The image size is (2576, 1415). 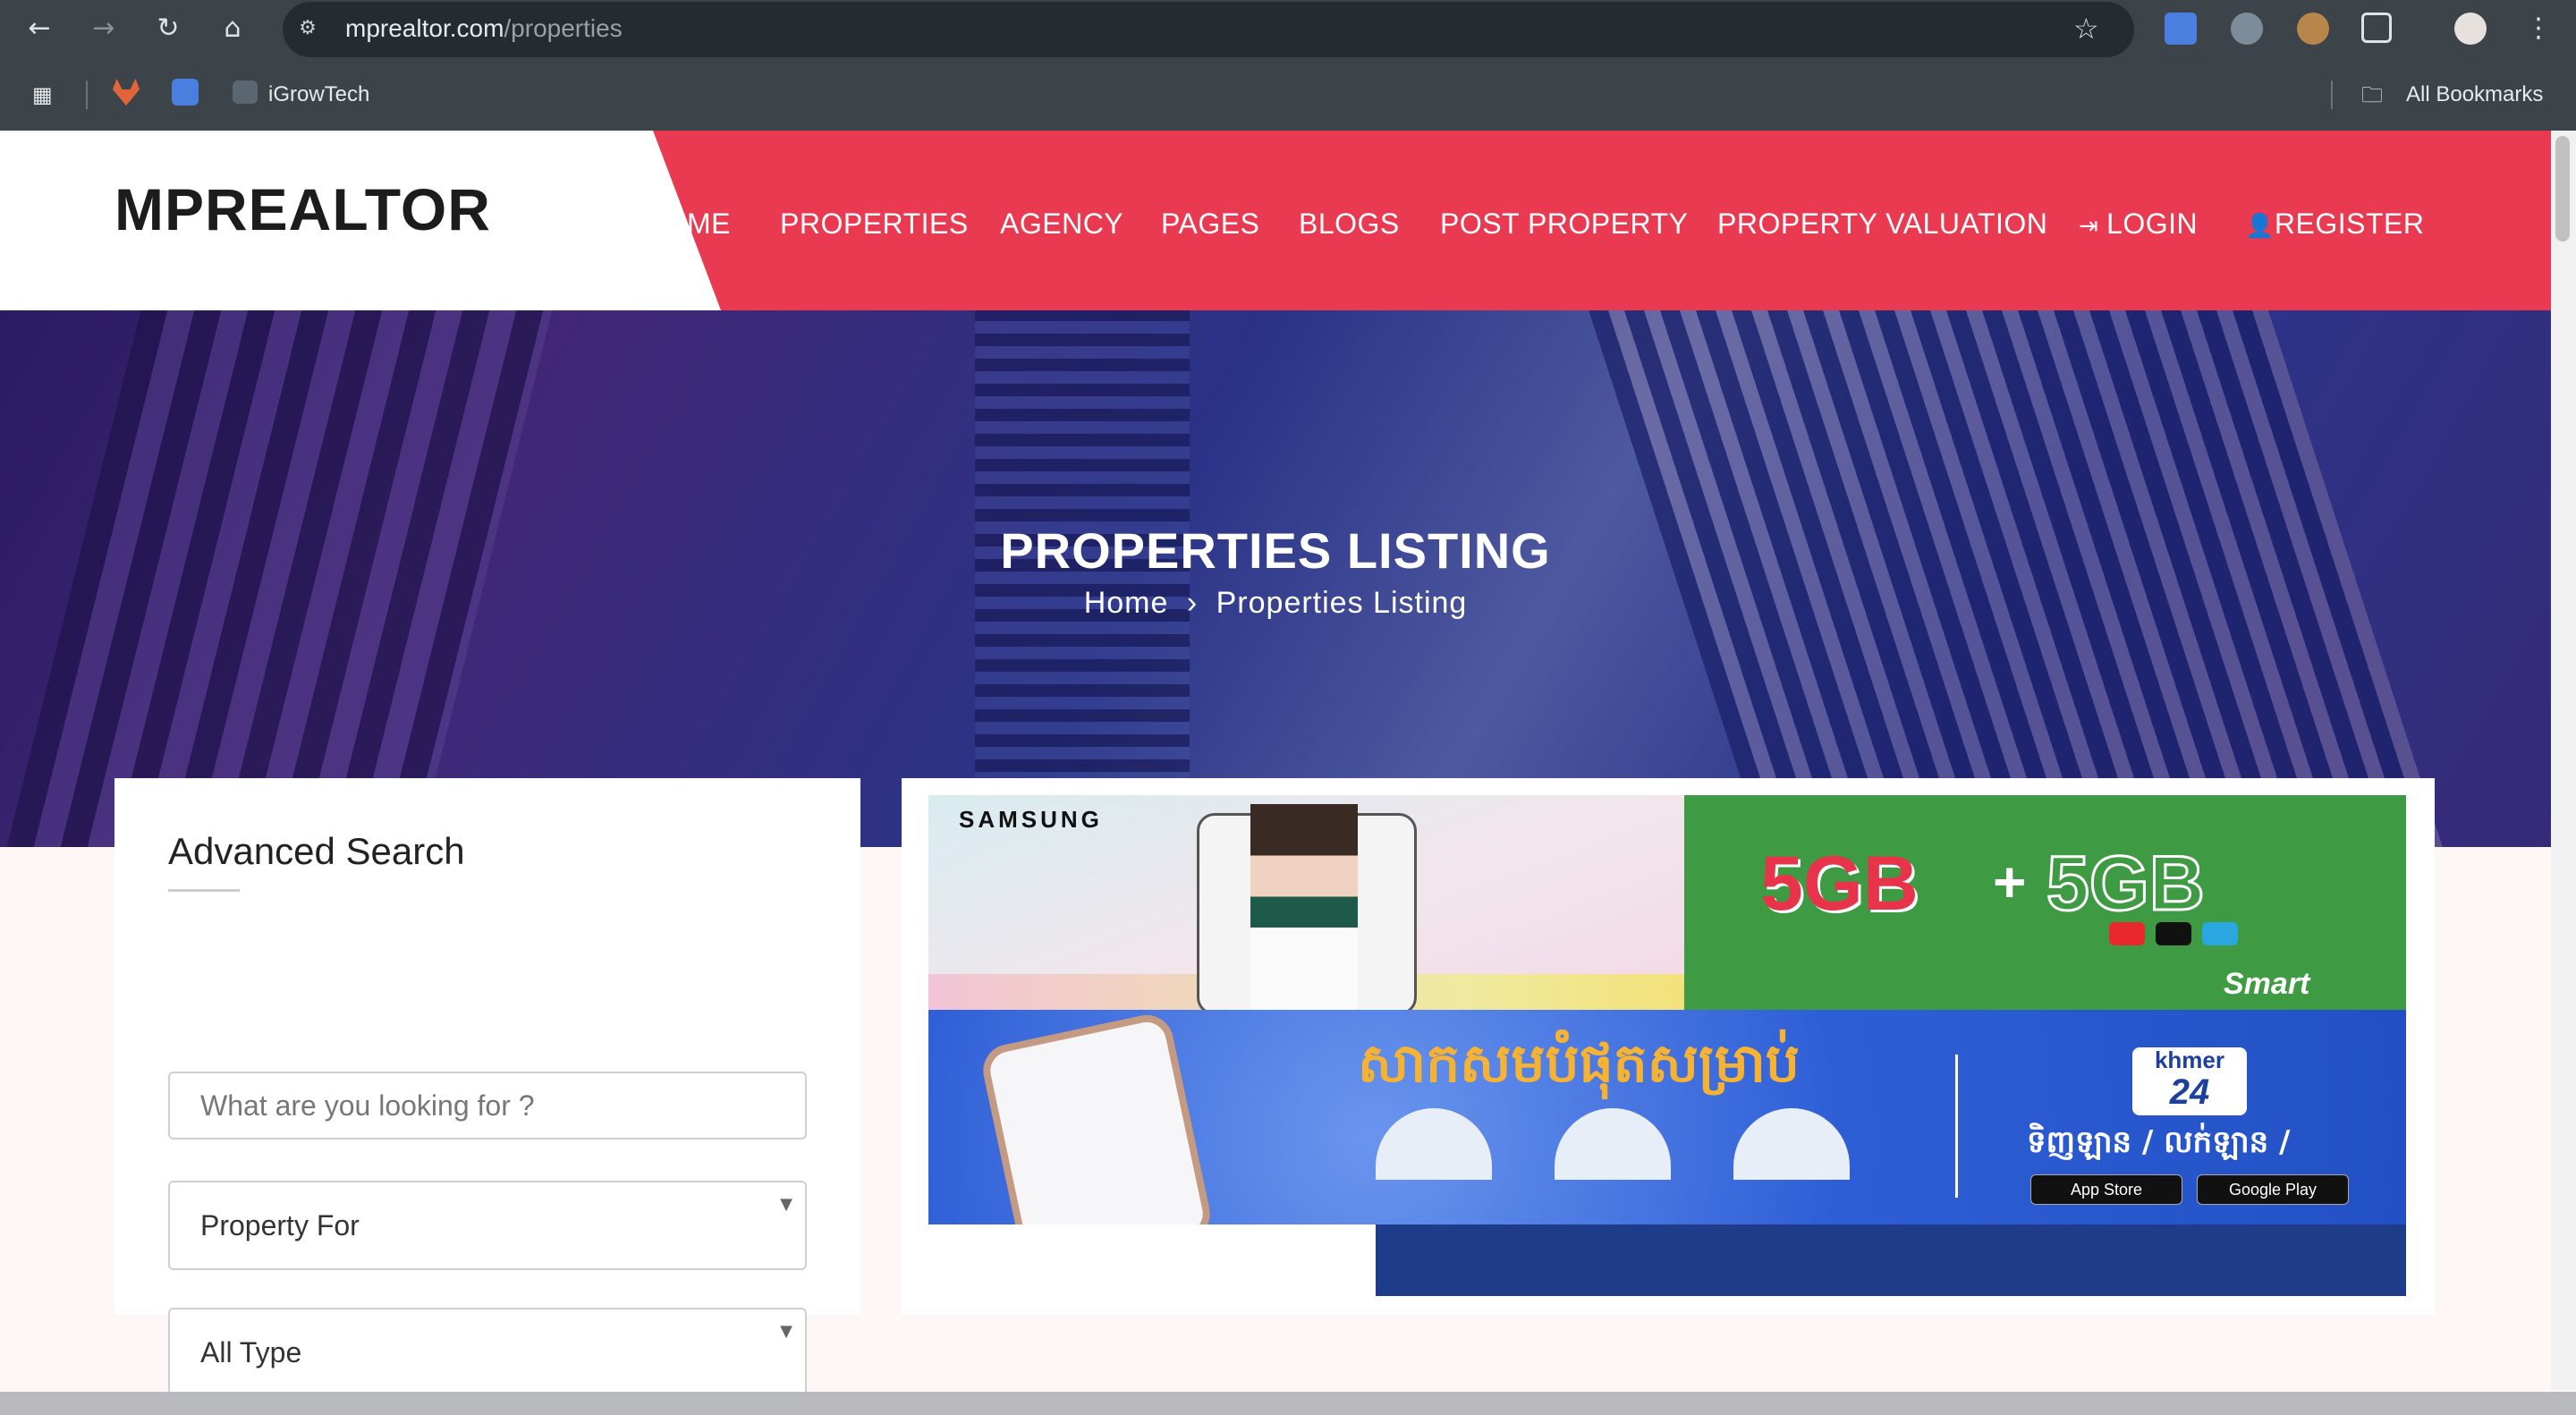 What do you see at coordinates (2470, 29) in the screenshot?
I see `profile-avatar` at bounding box center [2470, 29].